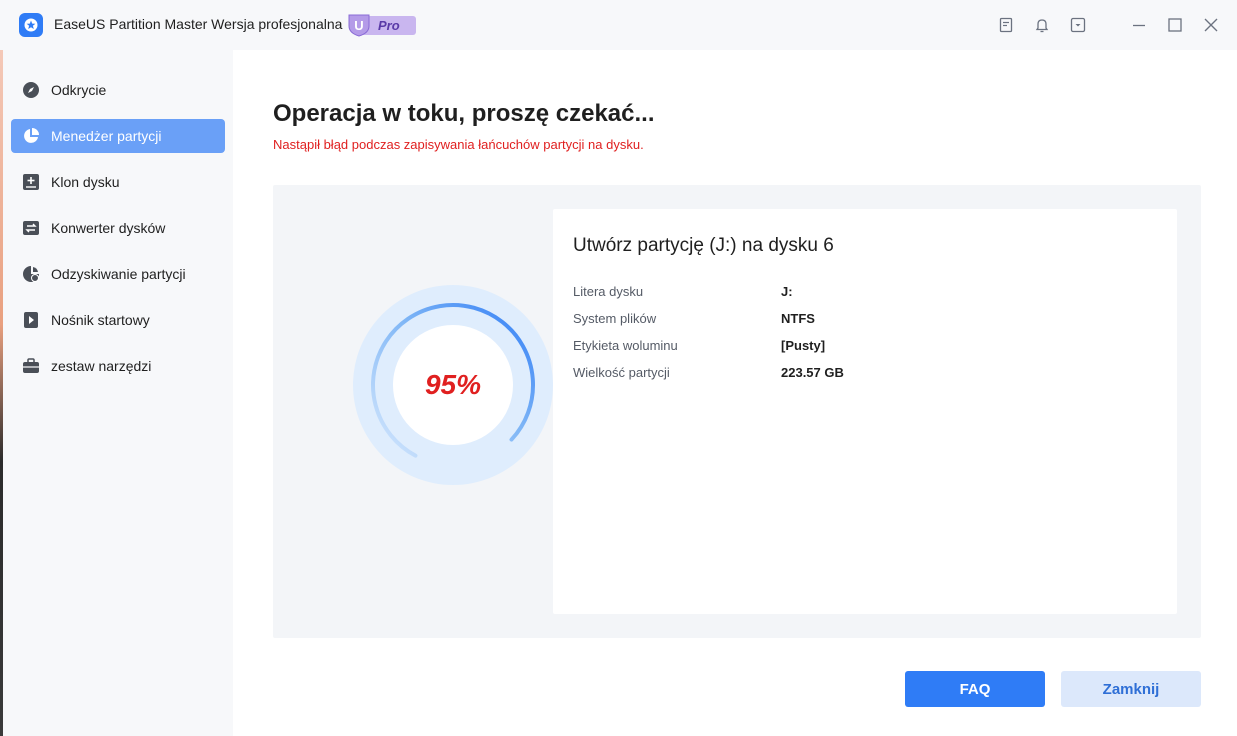 This screenshot has height=736, width=1237. What do you see at coordinates (1078, 25) in the screenshot?
I see `dropdown-box-icon` at bounding box center [1078, 25].